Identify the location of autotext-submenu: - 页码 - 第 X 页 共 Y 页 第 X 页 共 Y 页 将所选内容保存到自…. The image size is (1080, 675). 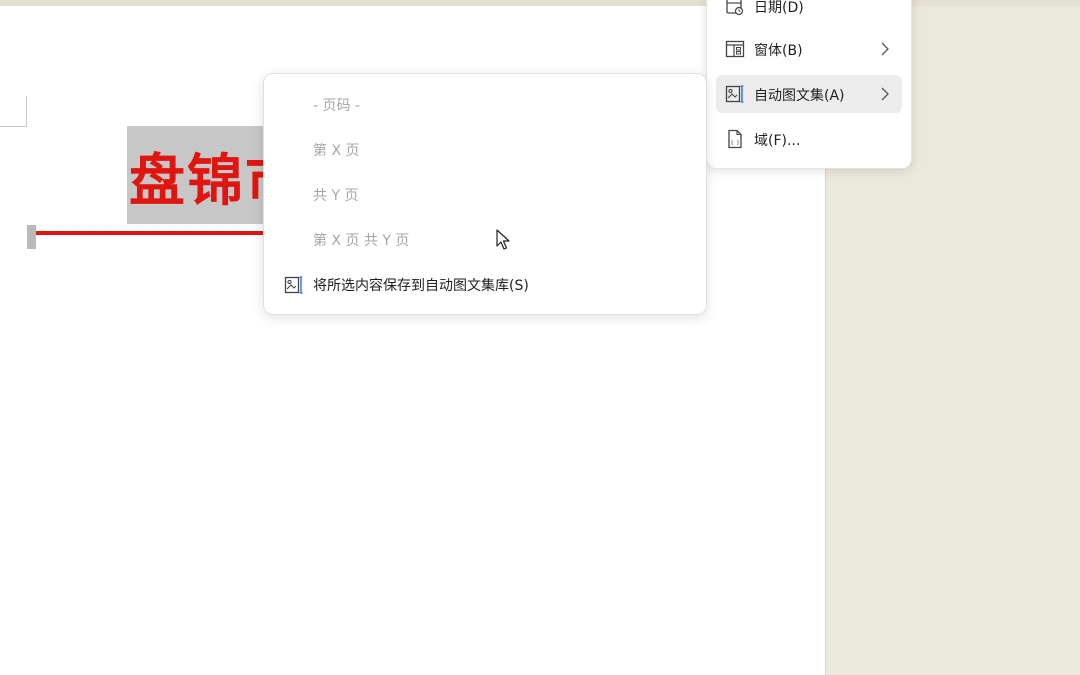
(485, 194).